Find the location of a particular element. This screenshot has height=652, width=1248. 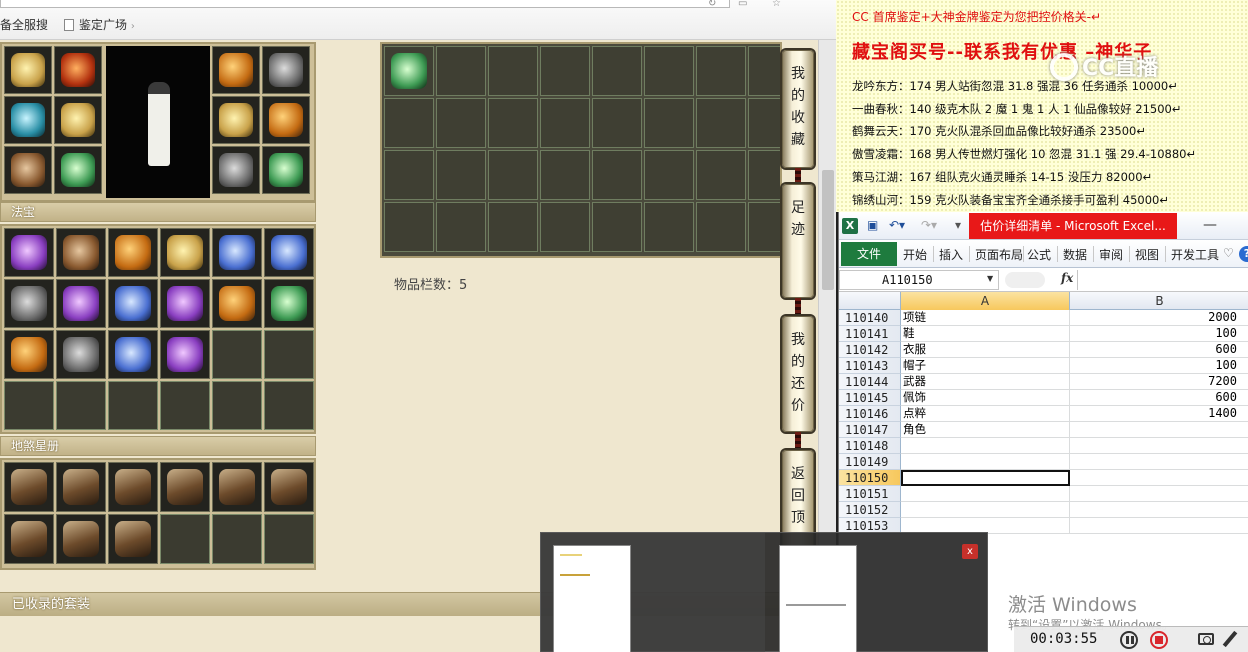

formula-input is located at coordinates (1162, 280).